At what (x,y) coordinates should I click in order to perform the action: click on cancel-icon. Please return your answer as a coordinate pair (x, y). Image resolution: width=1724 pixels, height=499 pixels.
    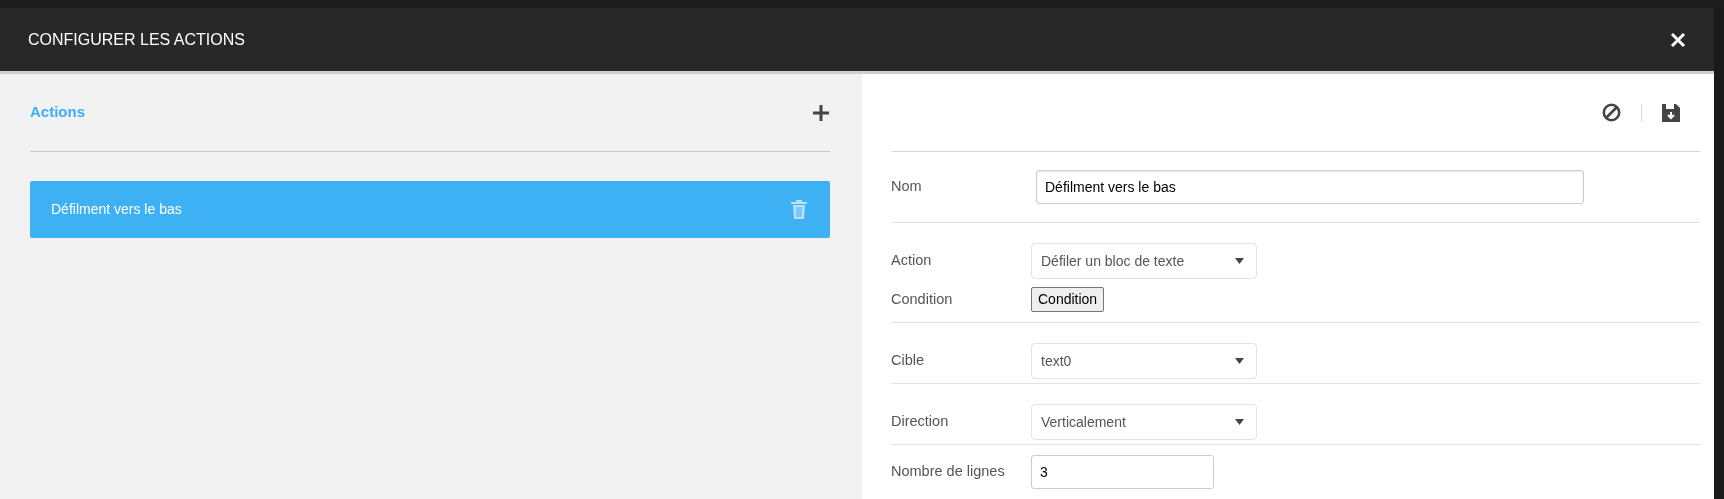
    Looking at the image, I should click on (1611, 112).